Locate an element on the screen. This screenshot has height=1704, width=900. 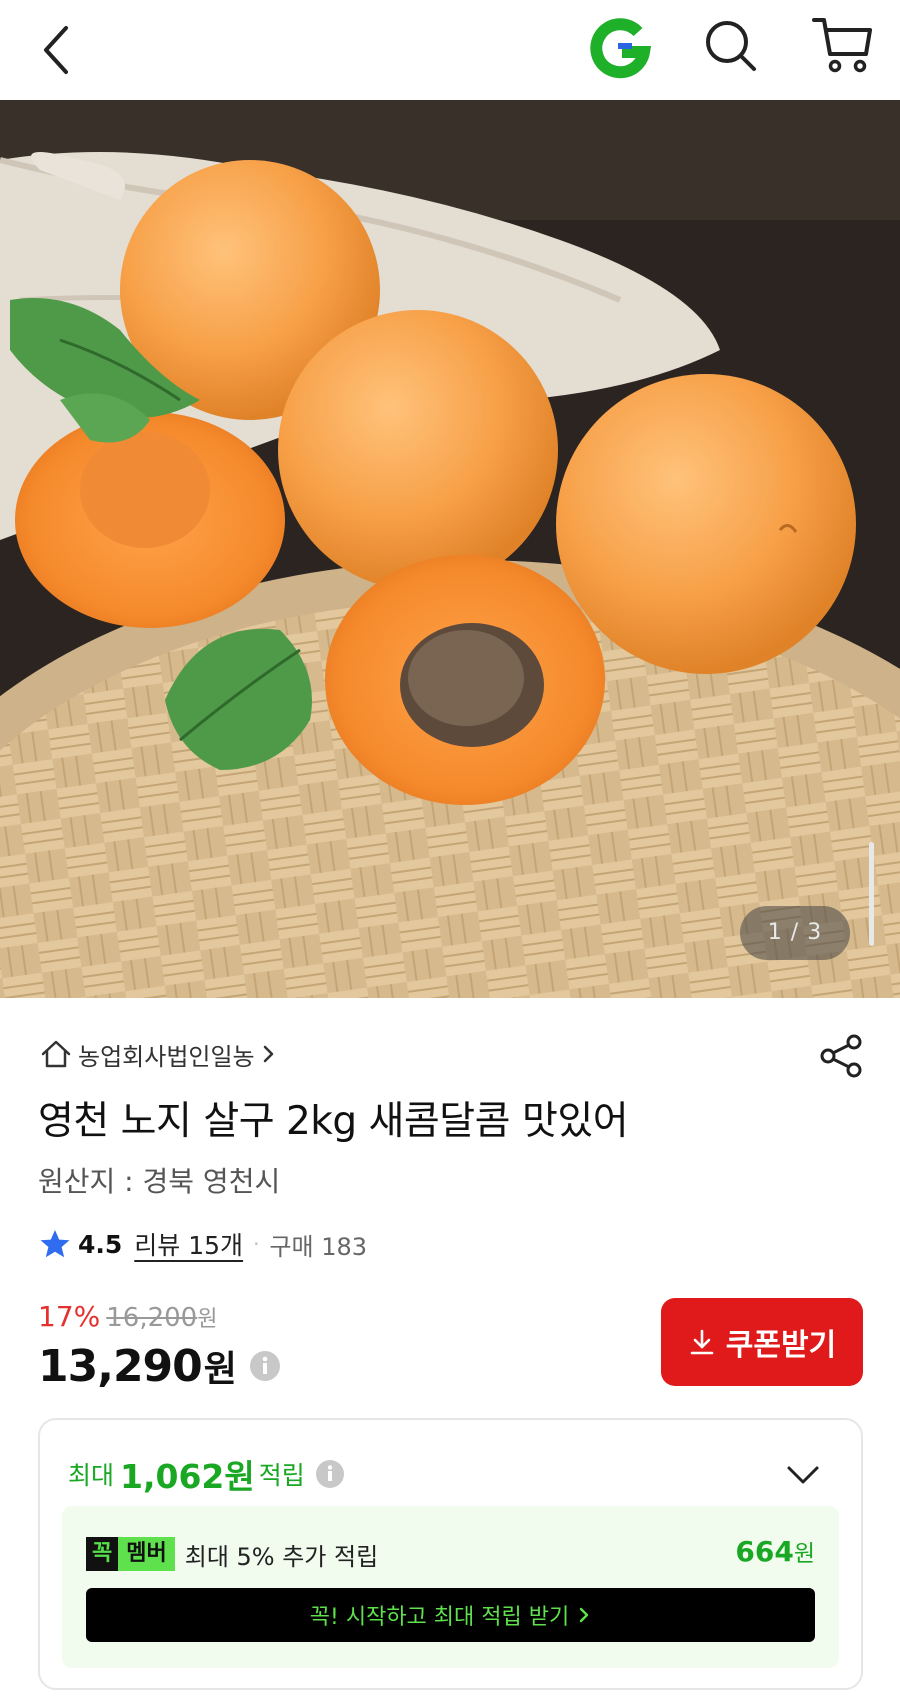
discount-row: 17% 16,200 원 is located at coordinates (127, 1318).